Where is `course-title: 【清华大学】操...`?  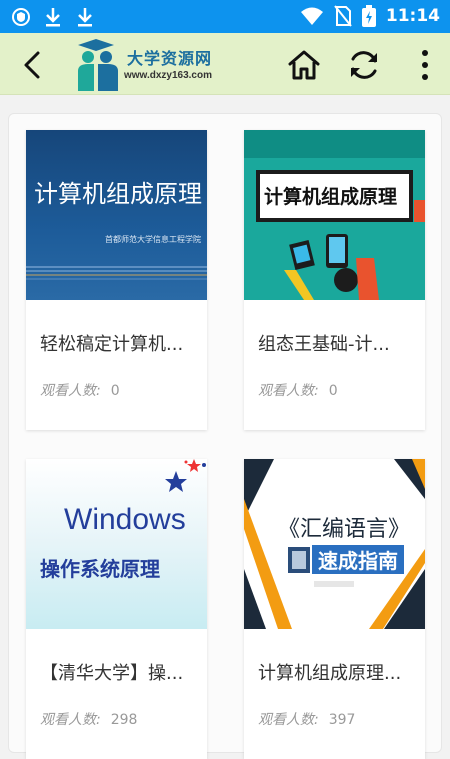 course-title: 【清华大学】操... is located at coordinates (120, 672).